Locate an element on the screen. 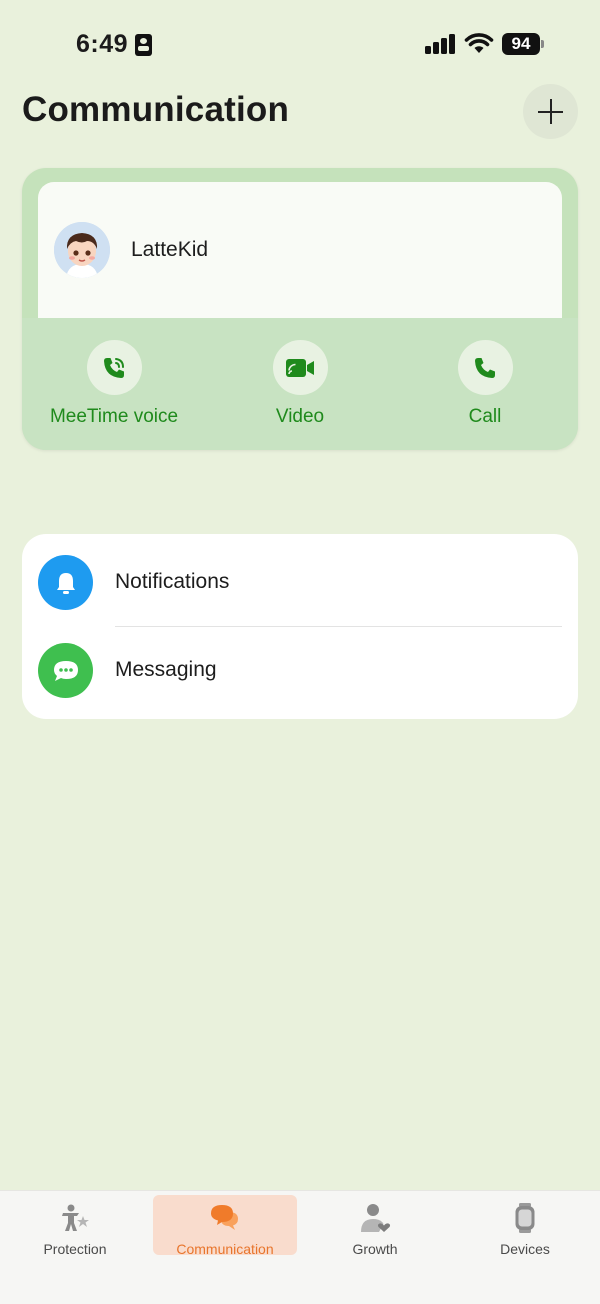  tab-protection-label: Protection is located at coordinates (75, 1249).